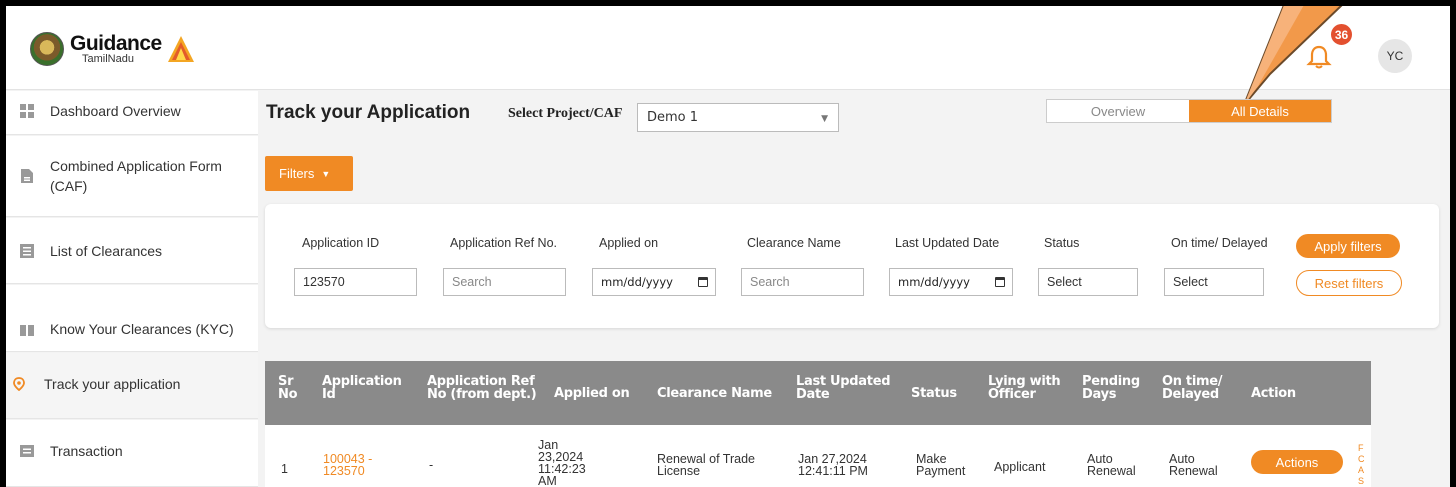 This screenshot has height=487, width=1456. What do you see at coordinates (355, 282) in the screenshot?
I see `application-id-input: 123570` at bounding box center [355, 282].